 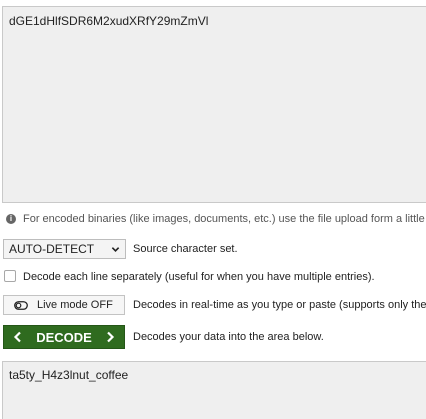 What do you see at coordinates (228, 337) in the screenshot?
I see `decode-description: Decodes your data into the area below.` at bounding box center [228, 337].